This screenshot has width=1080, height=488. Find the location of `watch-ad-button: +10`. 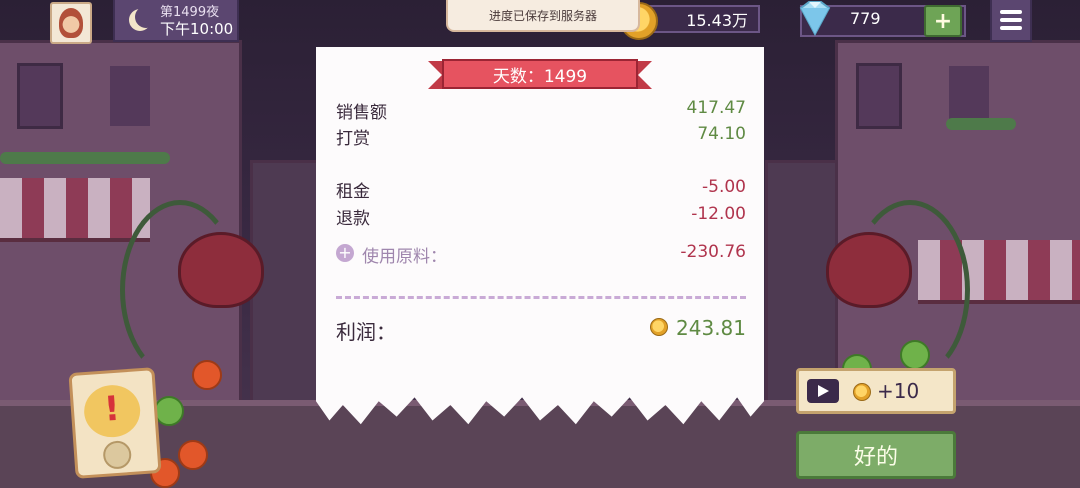

watch-ad-button: +10 is located at coordinates (876, 391).